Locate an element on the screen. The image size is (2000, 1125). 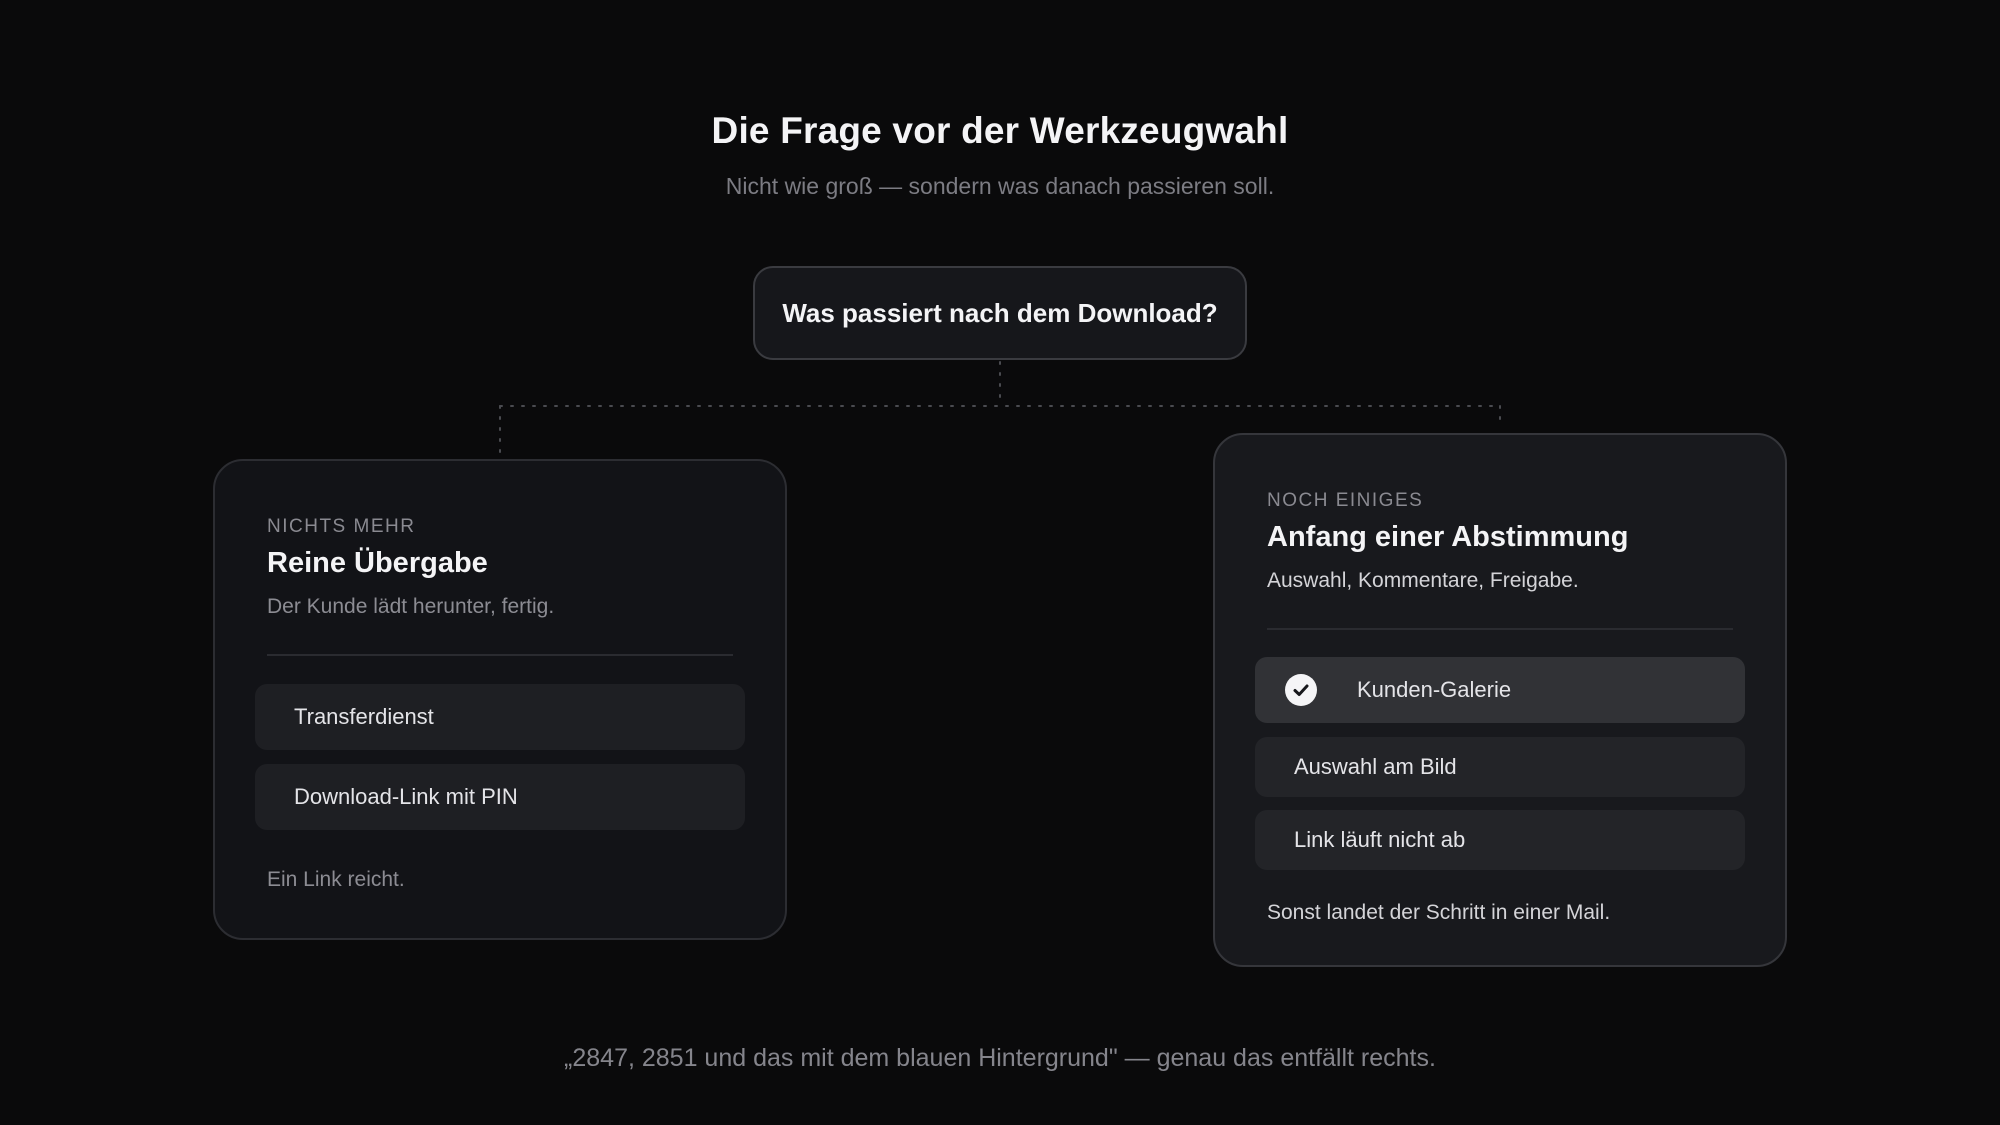
left-card-footnote: Ein Link reicht. is located at coordinates (336, 879).